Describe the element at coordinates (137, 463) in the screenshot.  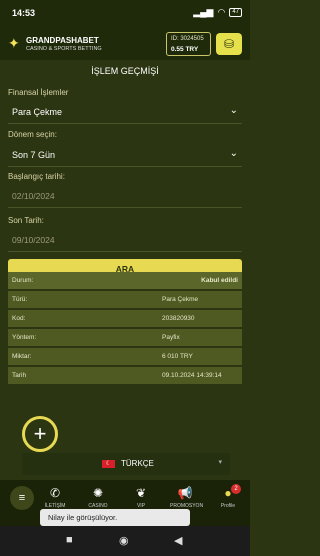
I see `language-label: TÜRKÇE` at that location.